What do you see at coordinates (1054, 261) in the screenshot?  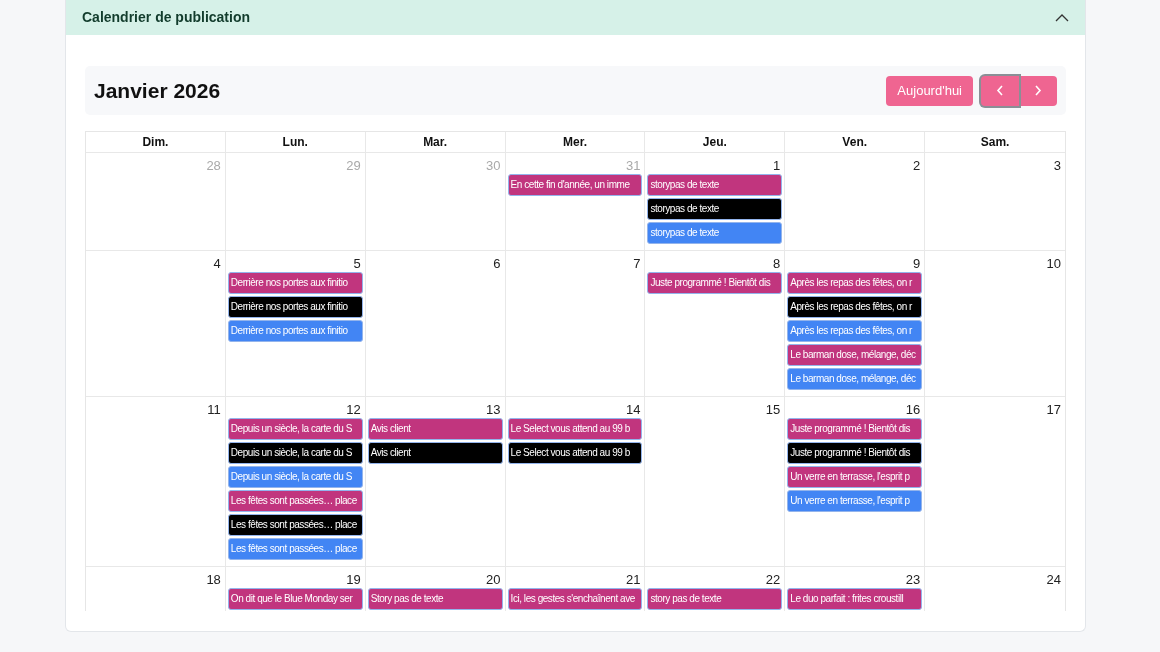 I see `day-number: 10` at bounding box center [1054, 261].